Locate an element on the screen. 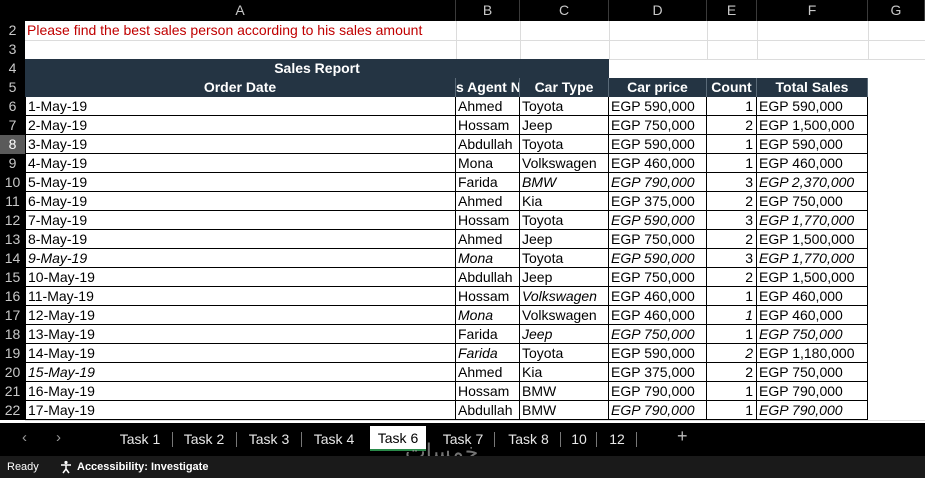 This screenshot has width=925, height=478. cell-date: 10-May-19 is located at coordinates (240, 277).